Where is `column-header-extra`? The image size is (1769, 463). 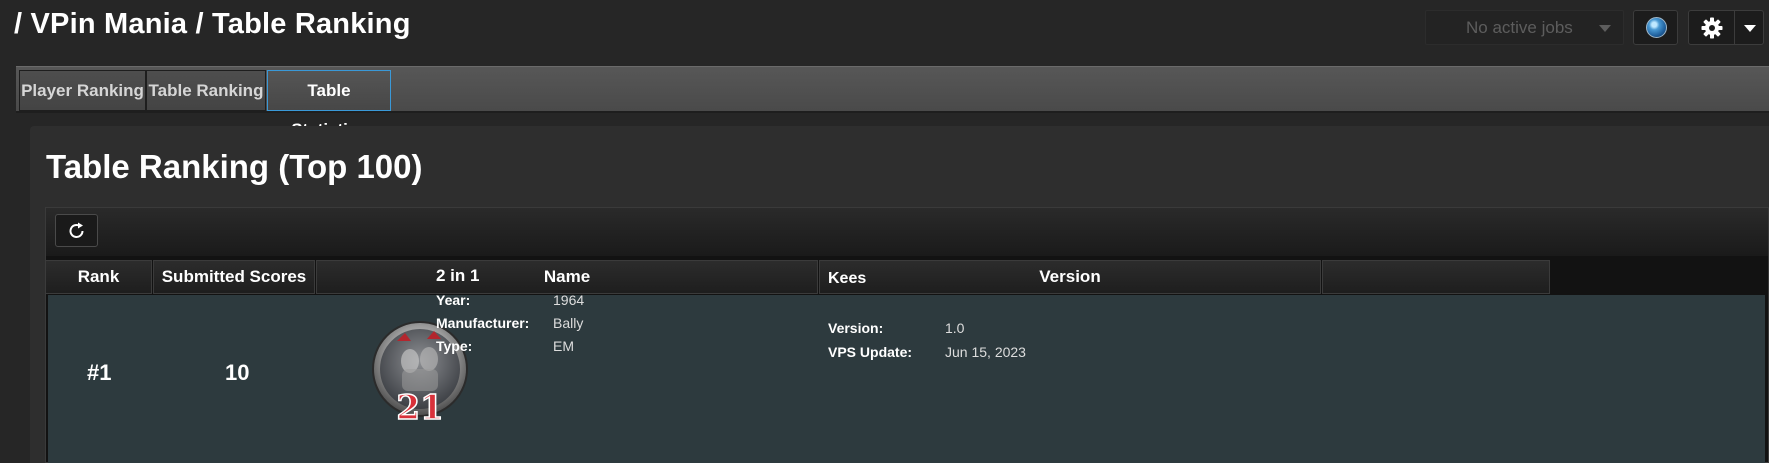
column-header-extra is located at coordinates (1436, 277).